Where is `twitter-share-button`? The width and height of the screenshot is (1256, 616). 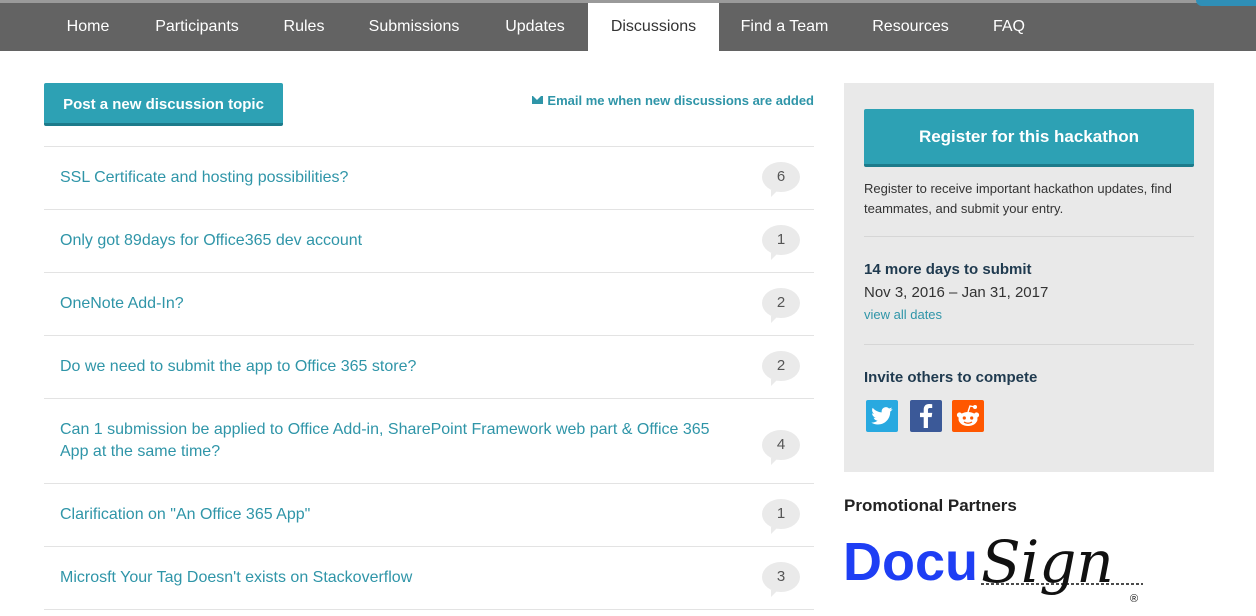 twitter-share-button is located at coordinates (882, 416).